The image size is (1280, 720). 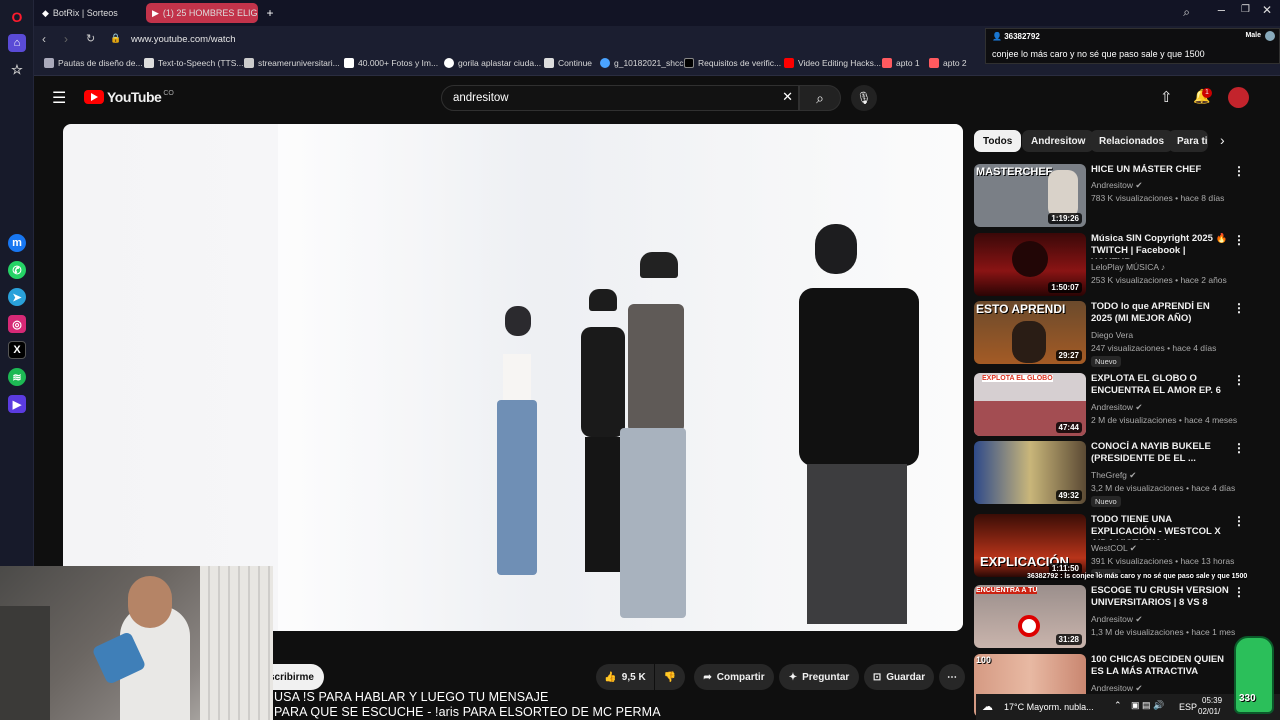 What do you see at coordinates (1164, 420) in the screenshot?
I see `video-meta: 2 M de visualizaciones • hace 4 meses` at bounding box center [1164, 420].